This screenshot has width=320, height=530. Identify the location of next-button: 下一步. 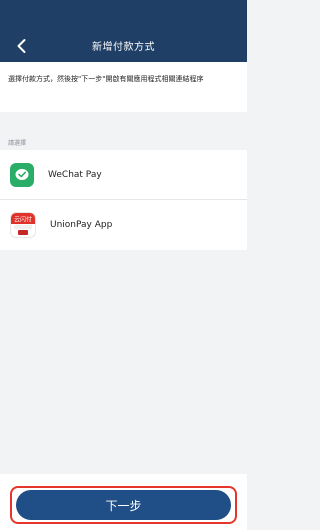
(123, 505).